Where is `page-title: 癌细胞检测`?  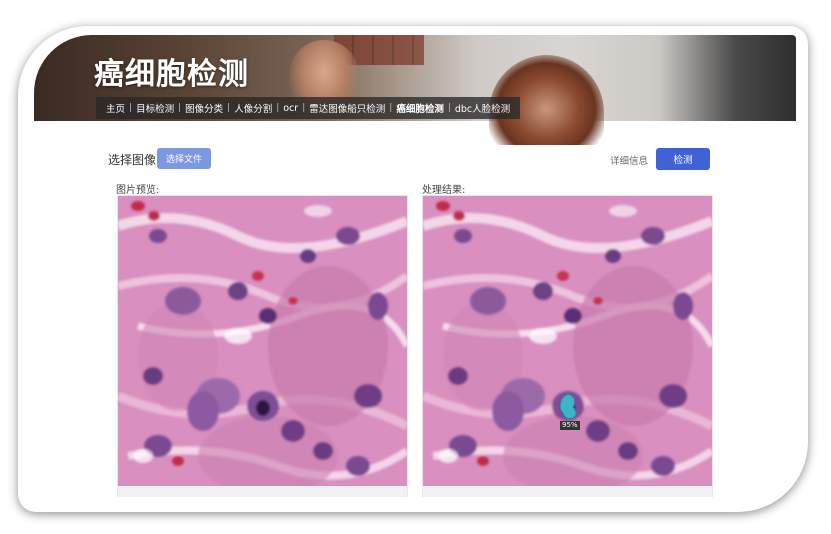 page-title: 癌细胞检测 is located at coordinates (171, 74).